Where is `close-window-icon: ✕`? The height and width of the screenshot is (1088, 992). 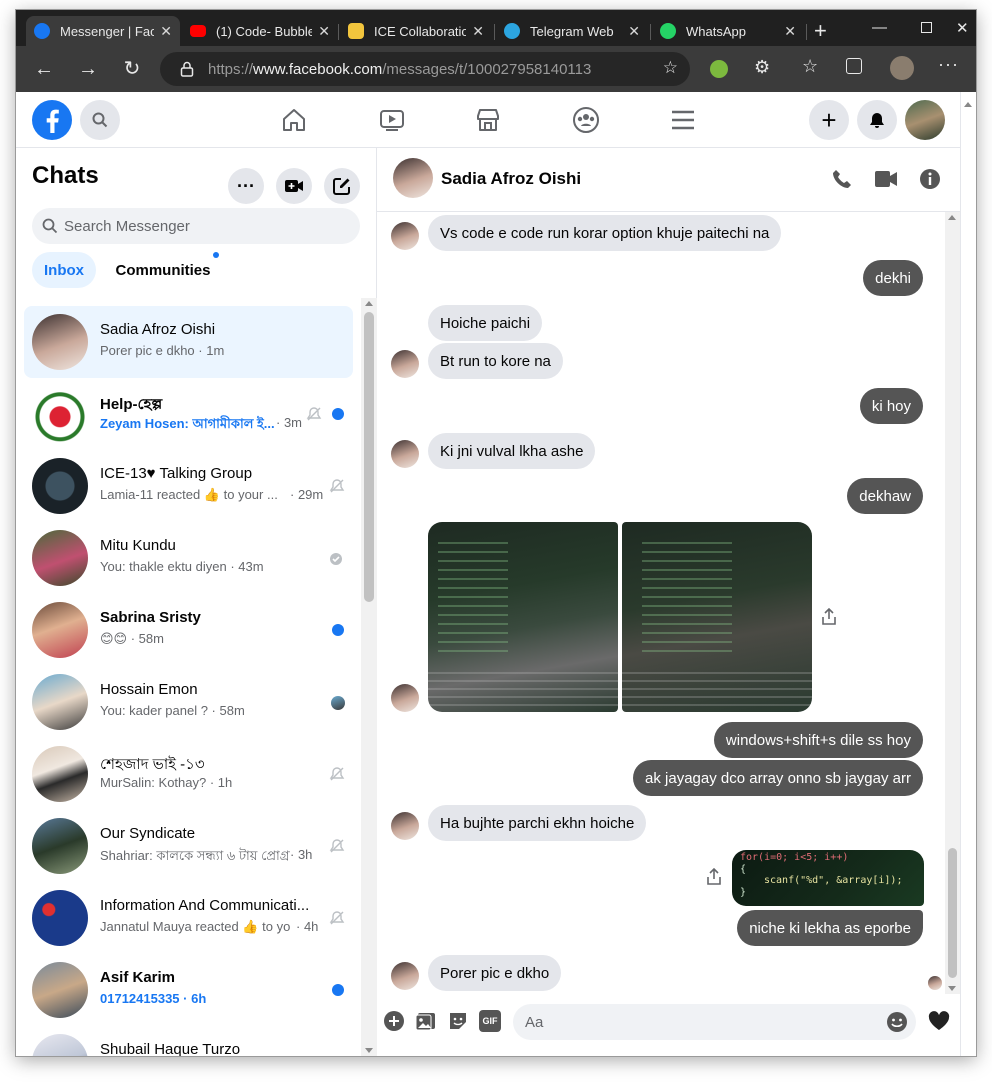
close-window-icon: ✕ is located at coordinates (962, 28).